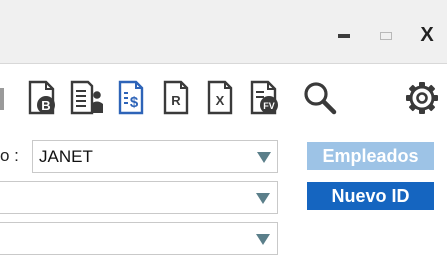 This screenshot has width=447, height=273. Describe the element at coordinates (320, 98) in the screenshot. I see `search-icon` at that location.